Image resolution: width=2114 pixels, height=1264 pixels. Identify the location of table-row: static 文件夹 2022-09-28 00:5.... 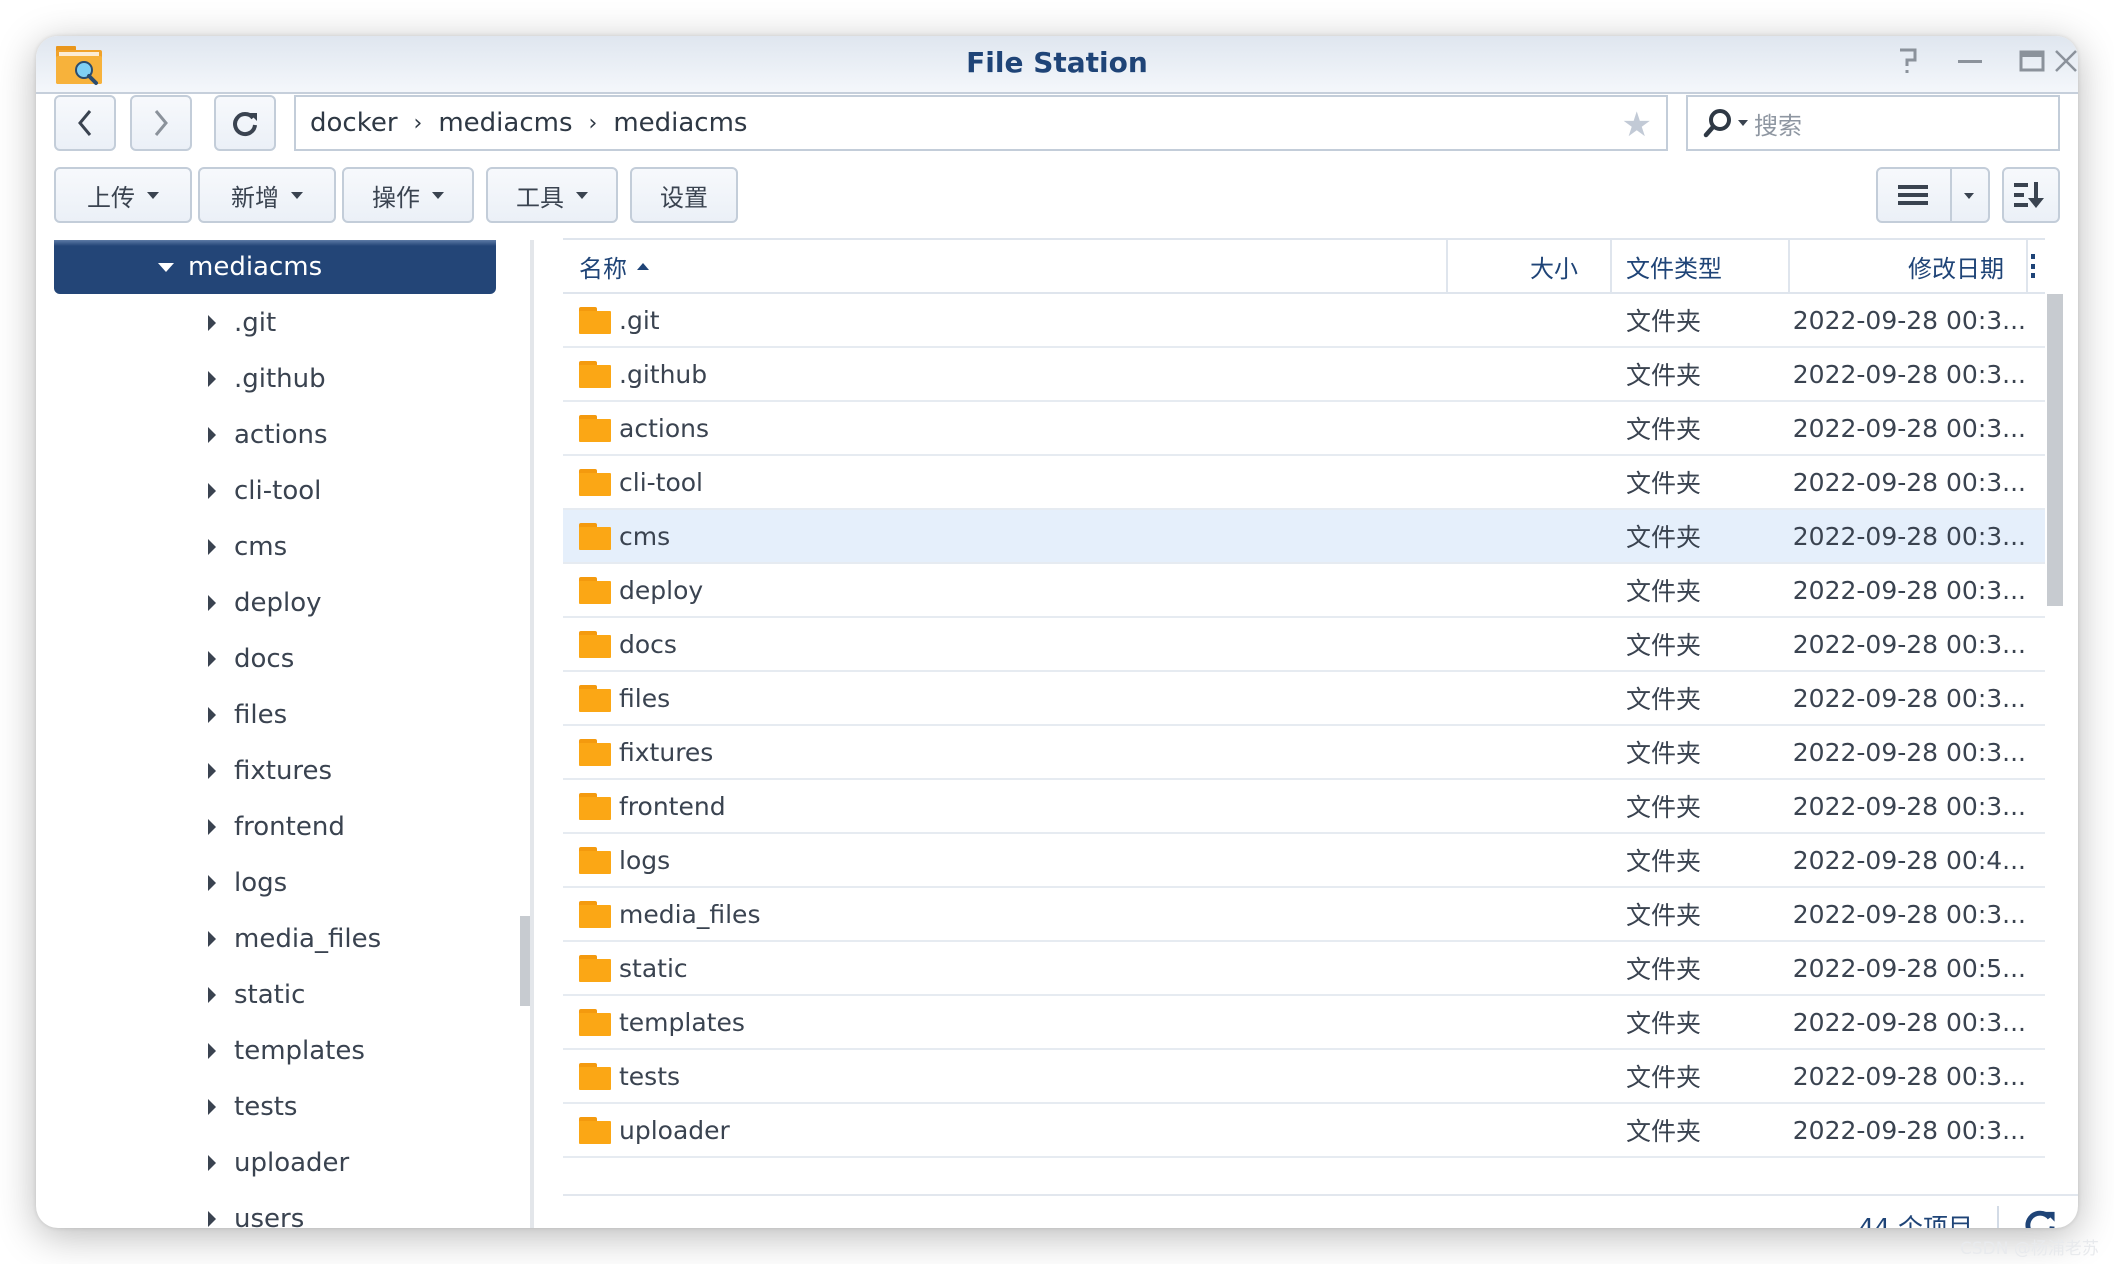
(1304, 969).